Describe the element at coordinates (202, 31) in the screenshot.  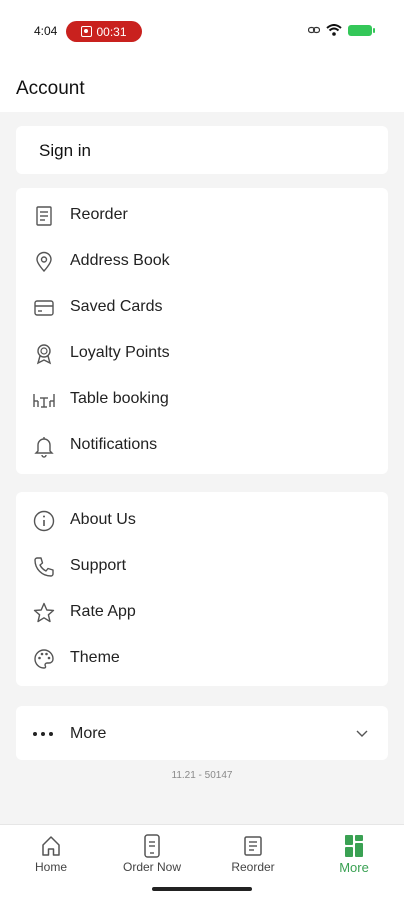
I see `status-bar: 4:04 00:31` at that location.